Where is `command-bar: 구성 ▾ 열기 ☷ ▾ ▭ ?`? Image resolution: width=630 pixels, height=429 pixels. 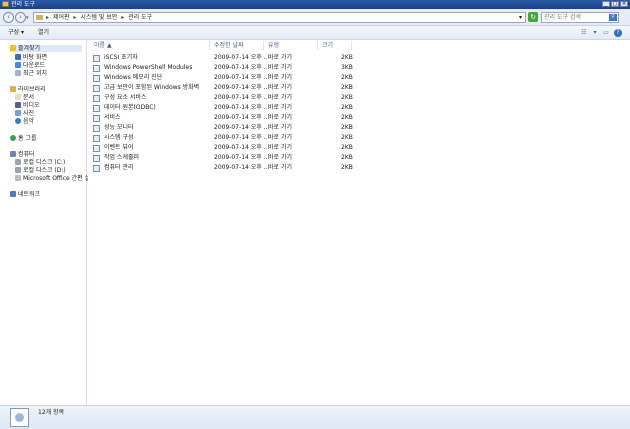 command-bar: 구성 ▾ 열기 ☷ ▾ ▭ ? is located at coordinates (315, 33).